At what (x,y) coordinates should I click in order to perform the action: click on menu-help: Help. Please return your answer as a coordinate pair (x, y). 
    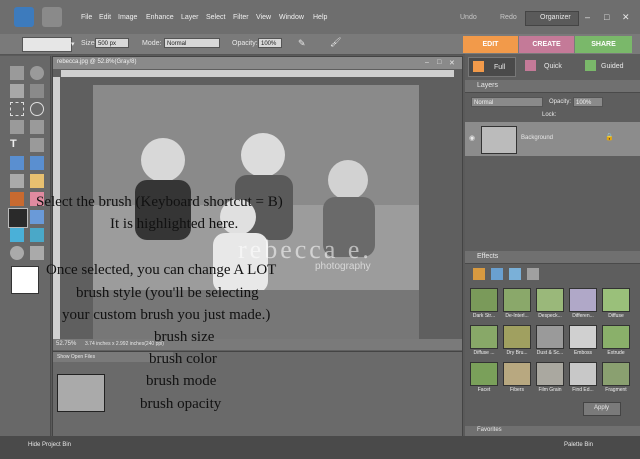
    Looking at the image, I should click on (320, 17).